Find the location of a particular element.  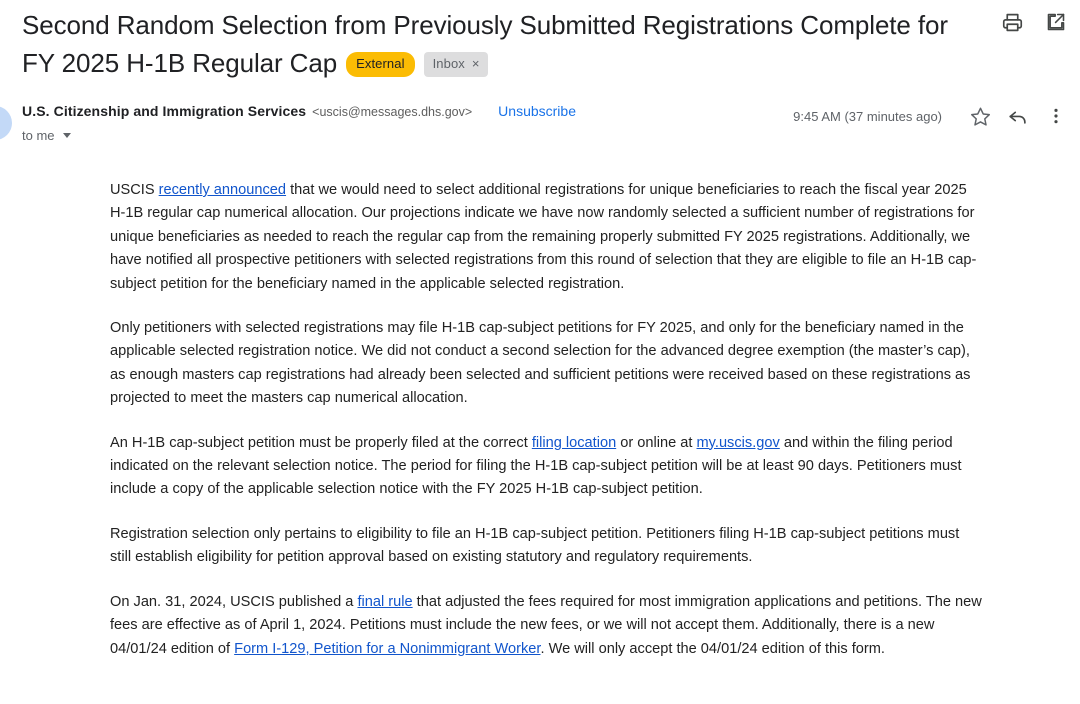

avatar is located at coordinates (6, 123).